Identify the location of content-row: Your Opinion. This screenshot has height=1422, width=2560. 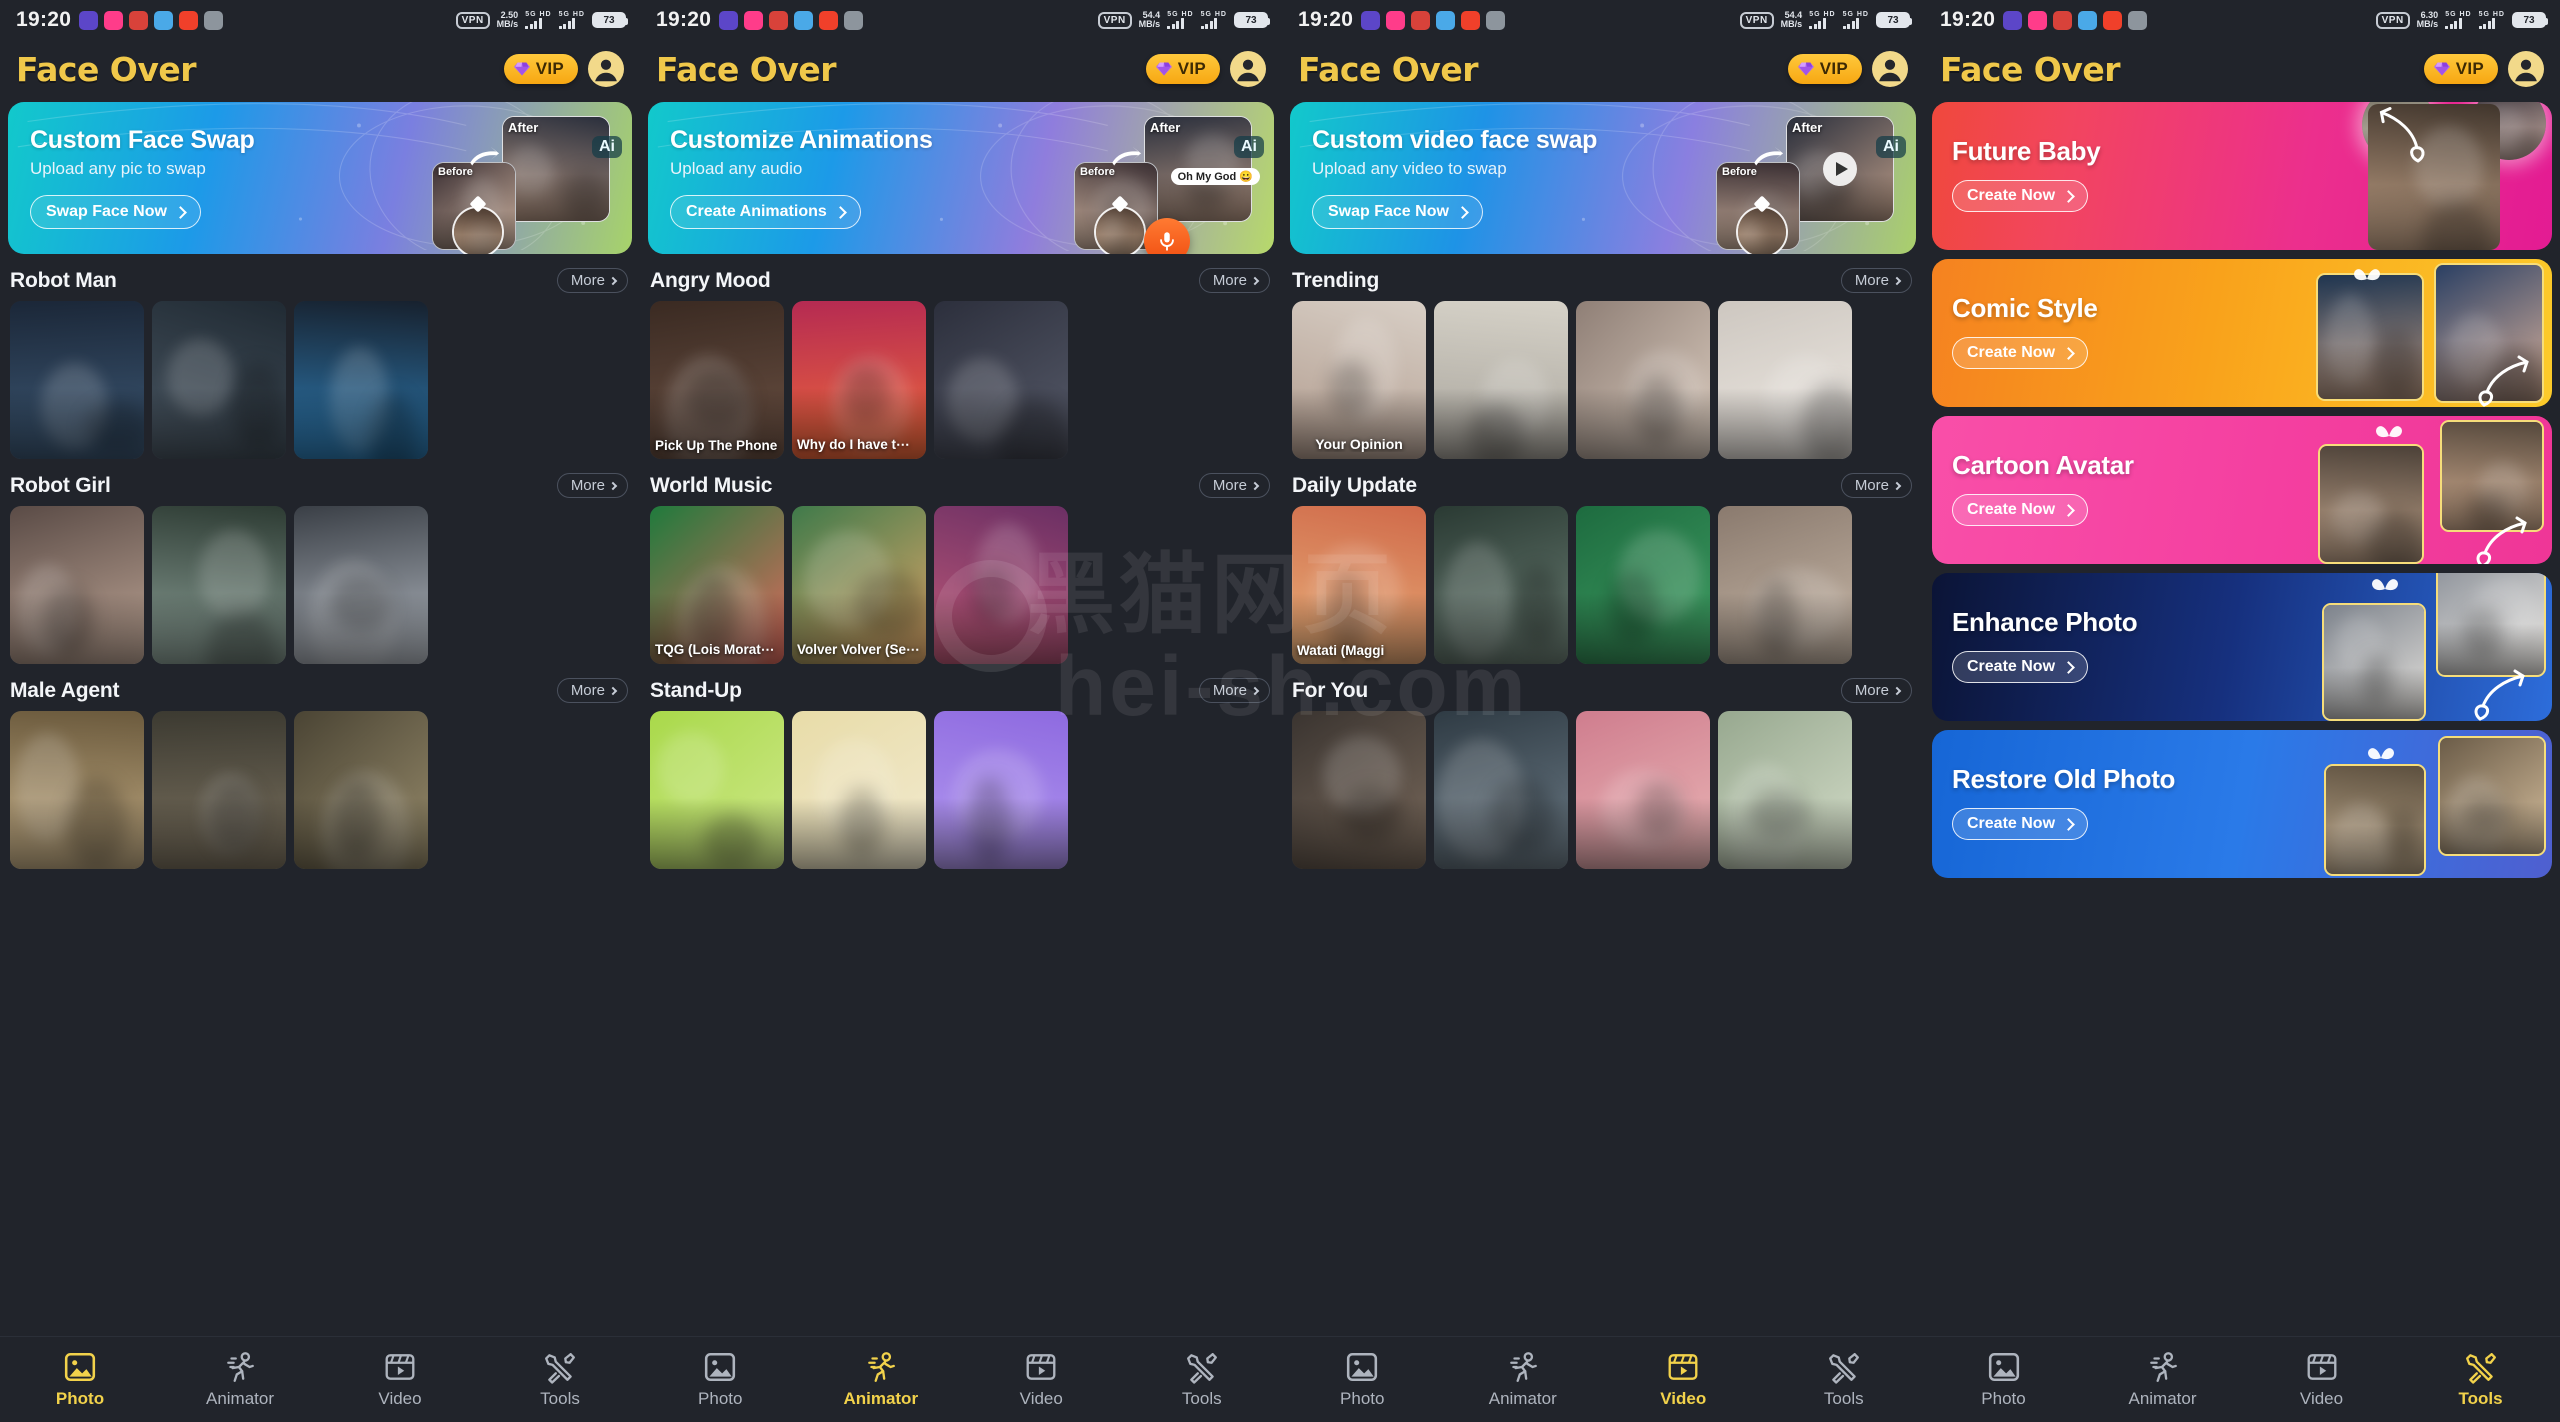
(1603, 380).